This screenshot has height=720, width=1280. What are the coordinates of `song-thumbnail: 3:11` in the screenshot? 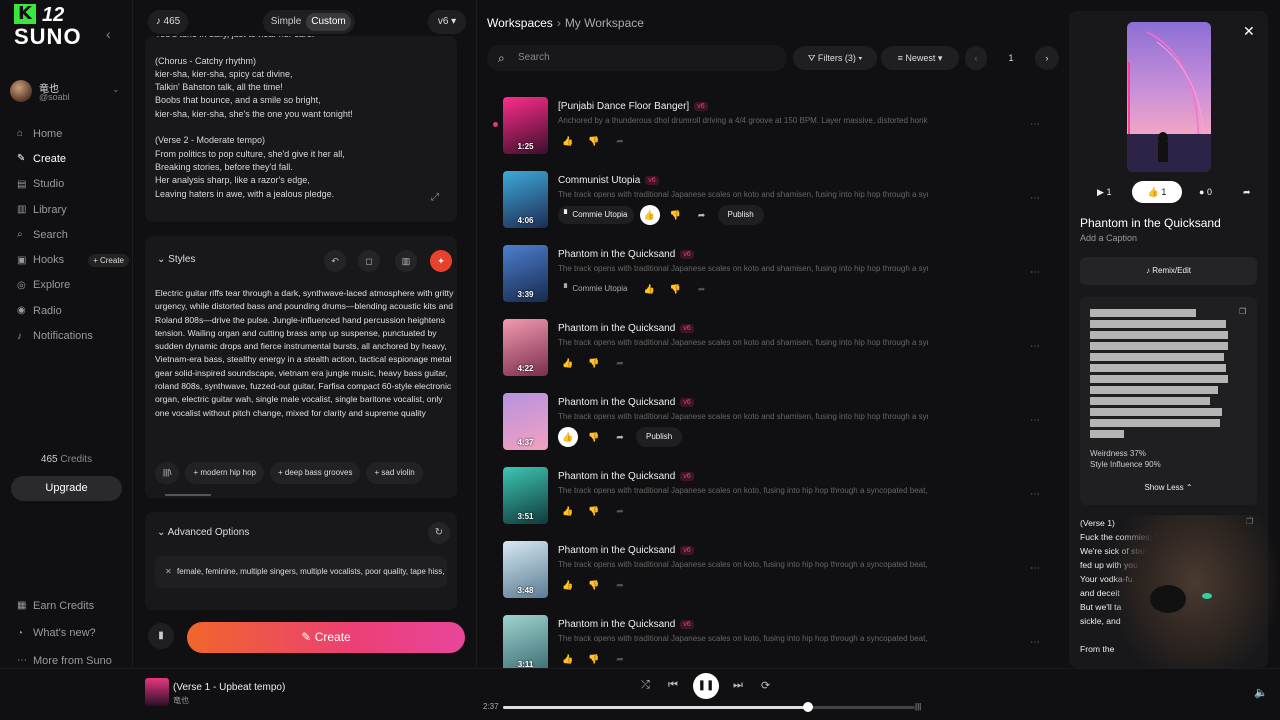 It's located at (525, 643).